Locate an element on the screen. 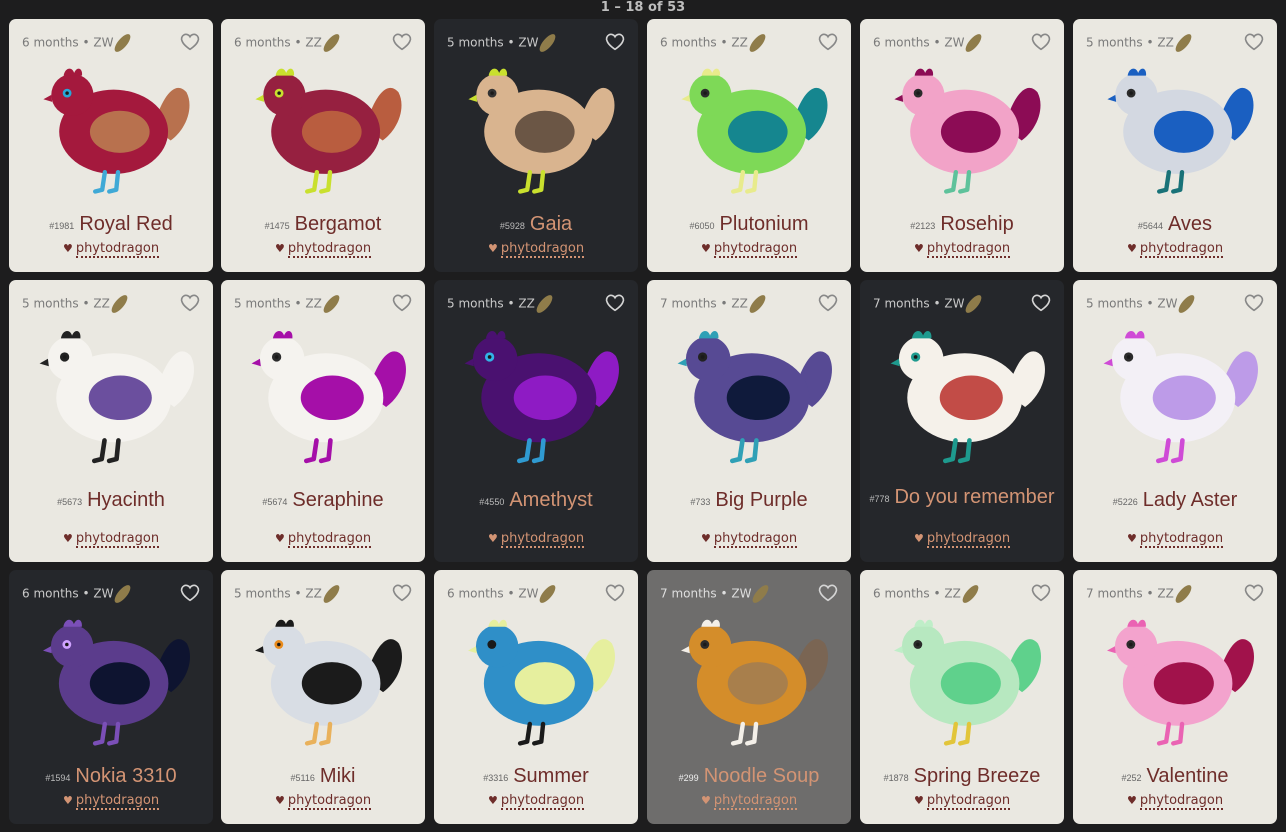 The image size is (1286, 832). chicken-card: 7 months • ZZ #252 Valentine ♥ phytodragon is located at coordinates (1175, 697).